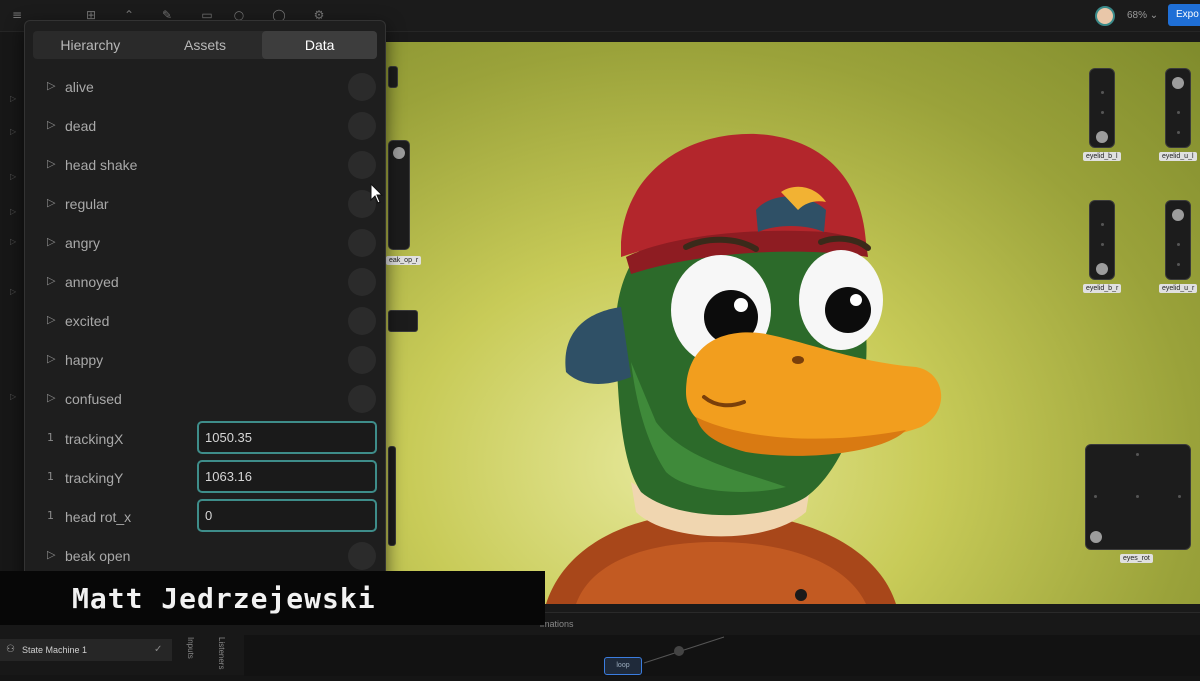  I want to click on name-caption: Matt Jedrzejewski, so click(272, 598).